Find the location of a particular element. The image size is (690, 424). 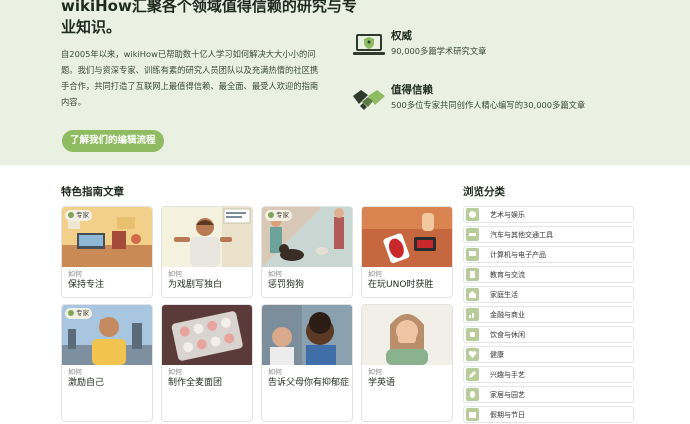

category-arts: 艺术与娱乐 is located at coordinates (548, 214).